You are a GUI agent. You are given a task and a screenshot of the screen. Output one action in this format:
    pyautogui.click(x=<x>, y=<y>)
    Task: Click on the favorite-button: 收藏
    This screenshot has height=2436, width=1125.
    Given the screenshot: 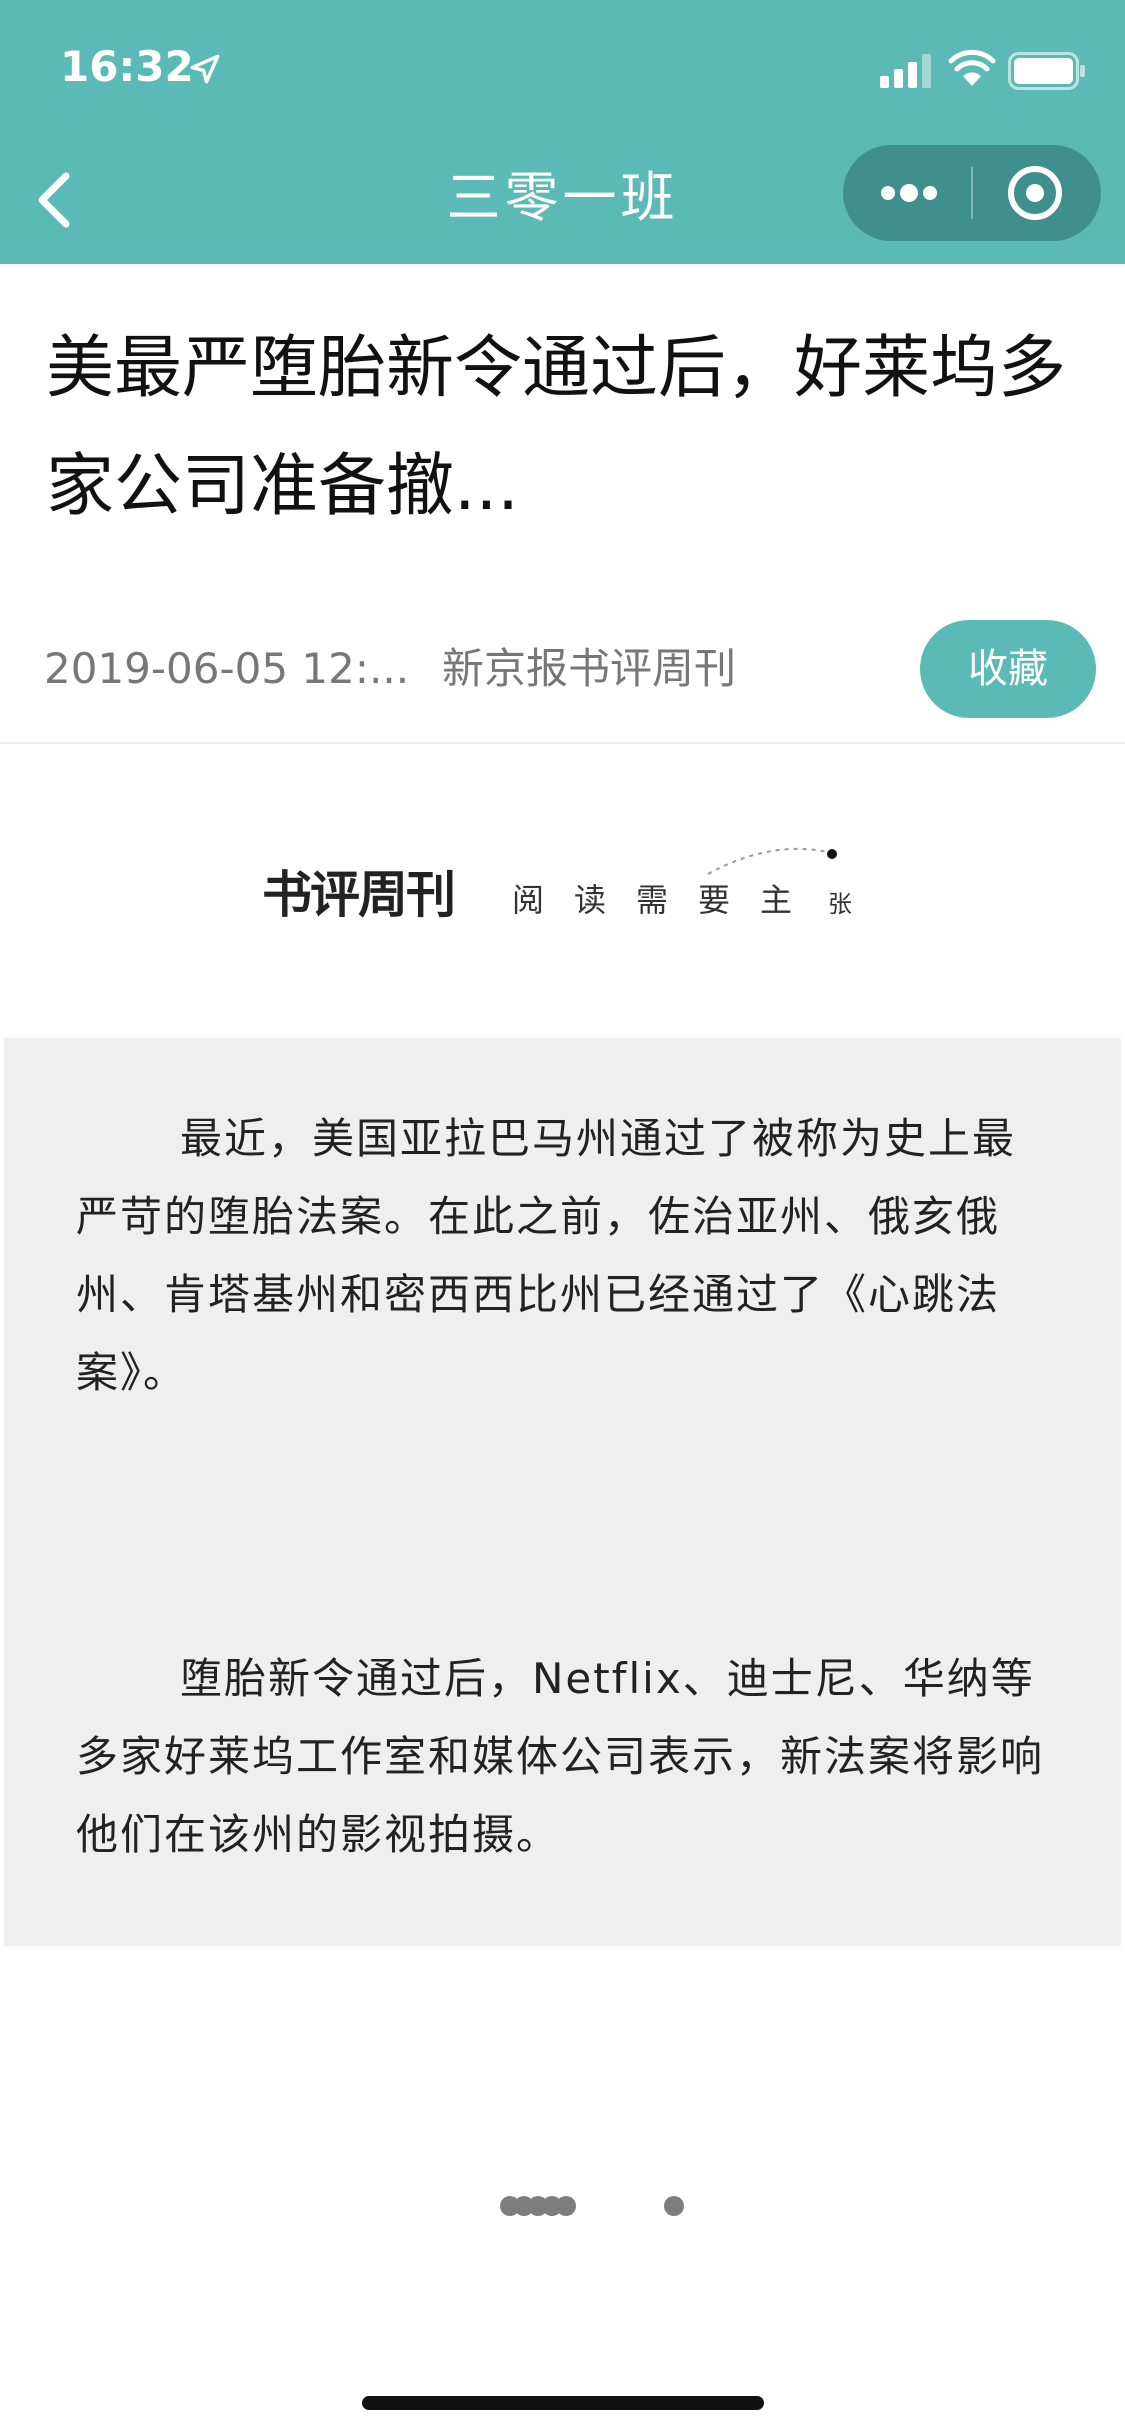 What is the action you would take?
    pyautogui.click(x=1008, y=669)
    